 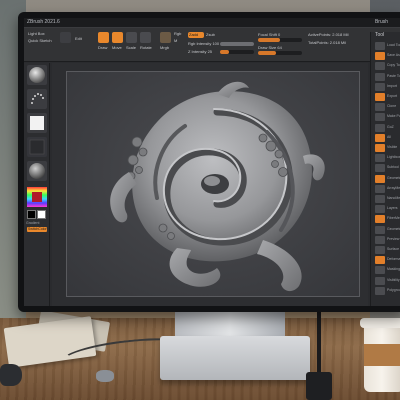 What do you see at coordinates (393, 218) in the screenshot?
I see `tool-palette-item-label: FiberMesh` at bounding box center [393, 218].